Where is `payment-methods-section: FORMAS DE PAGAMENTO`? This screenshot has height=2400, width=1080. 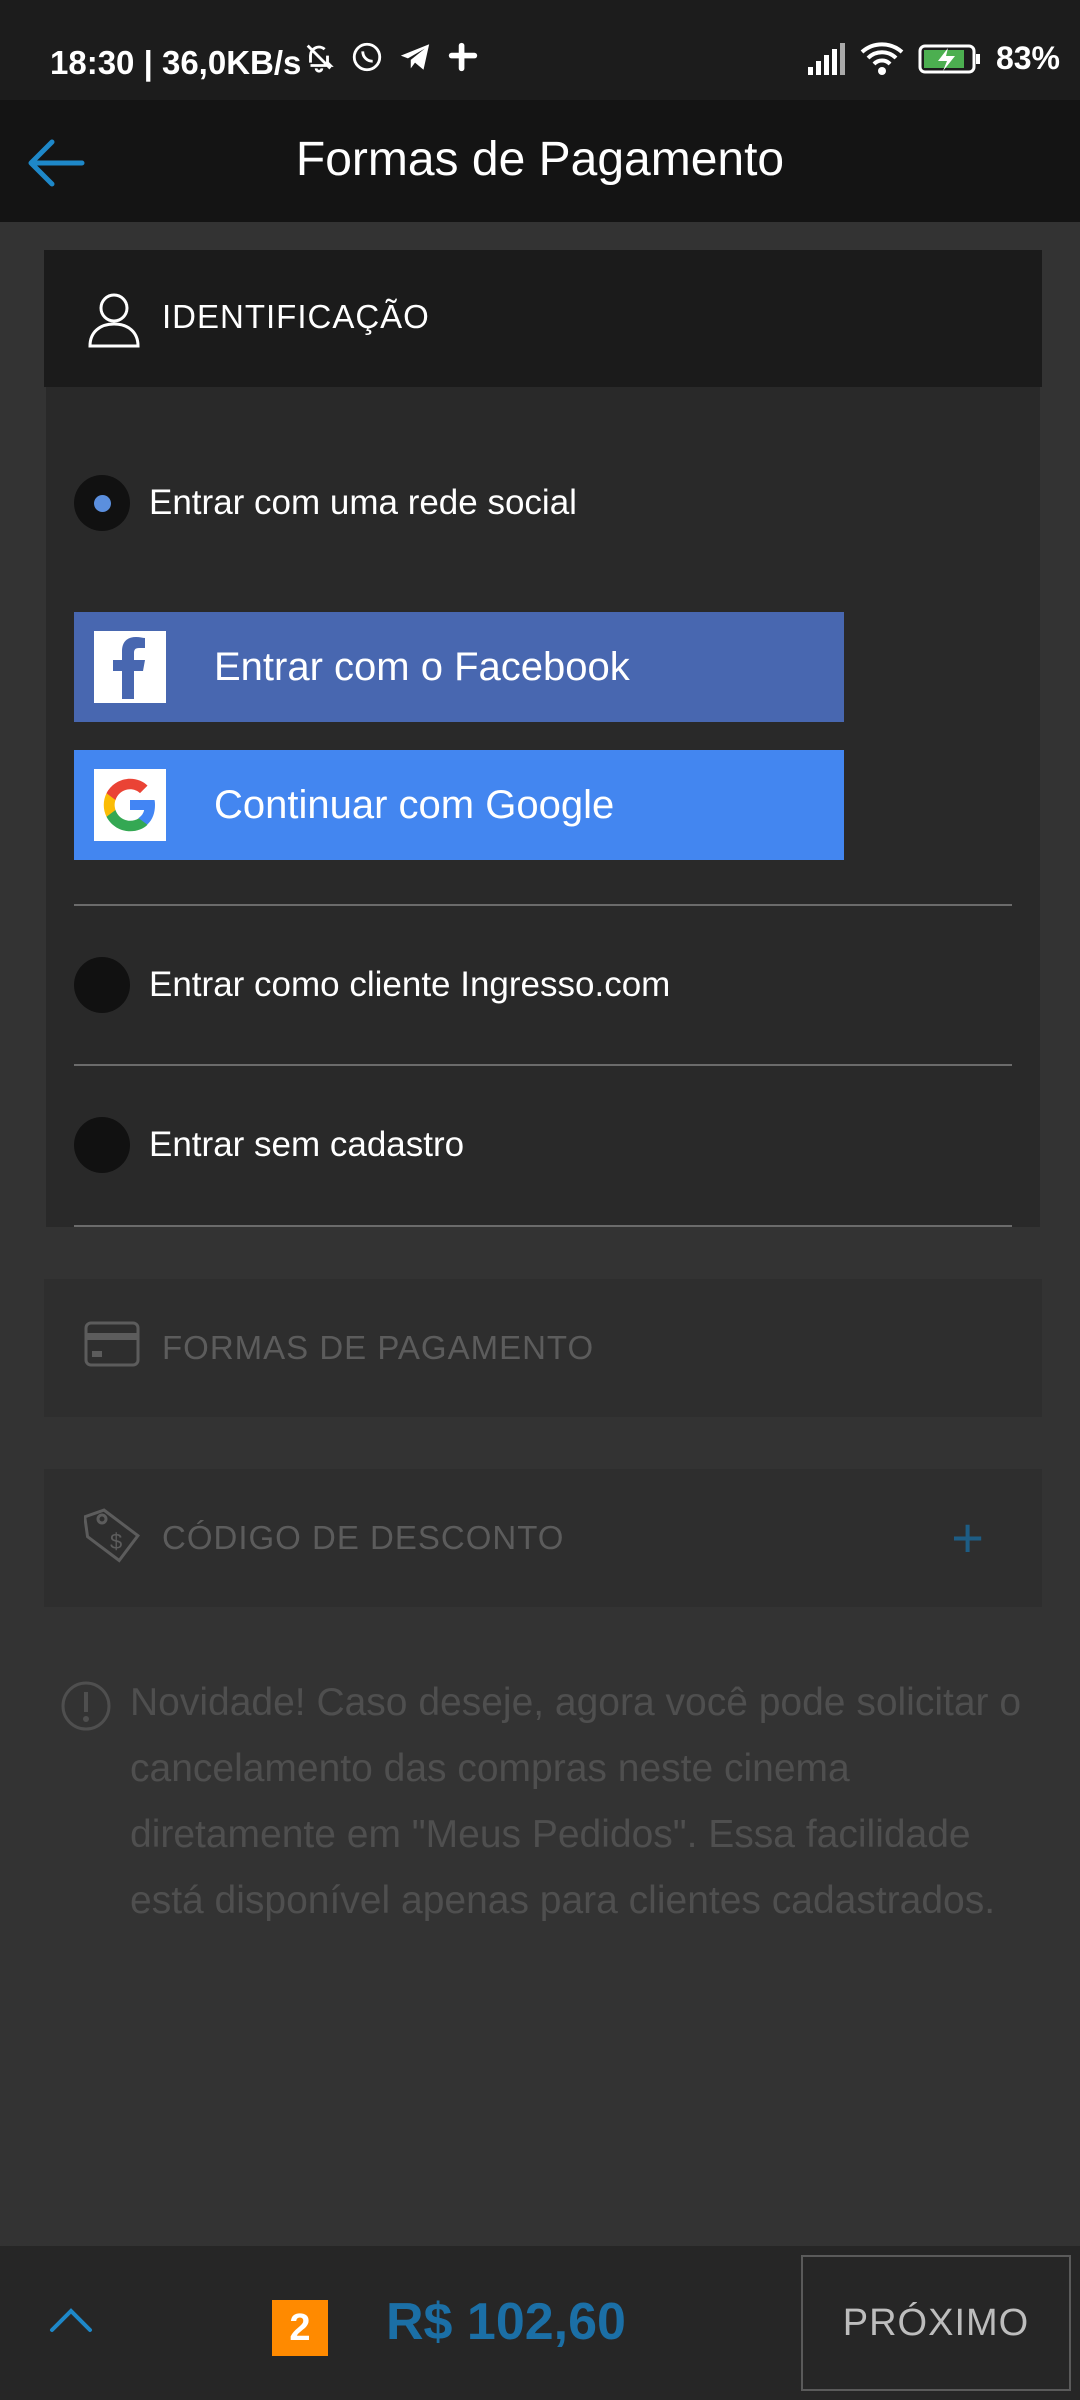
payment-methods-section: FORMAS DE PAGAMENTO is located at coordinates (543, 1348).